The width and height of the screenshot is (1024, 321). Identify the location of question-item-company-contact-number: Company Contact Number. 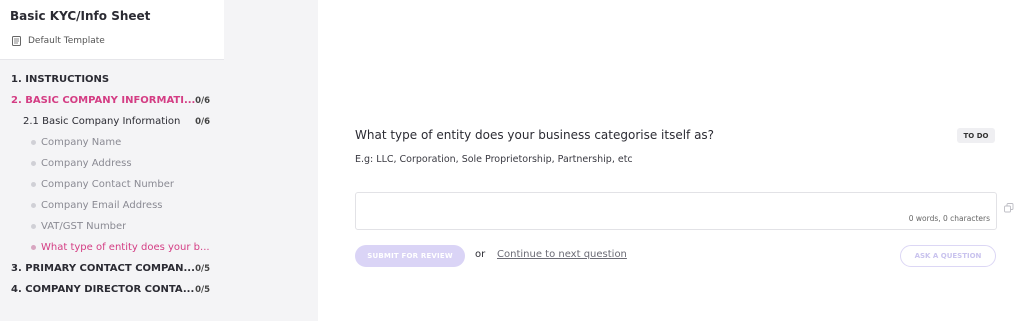
(112, 184).